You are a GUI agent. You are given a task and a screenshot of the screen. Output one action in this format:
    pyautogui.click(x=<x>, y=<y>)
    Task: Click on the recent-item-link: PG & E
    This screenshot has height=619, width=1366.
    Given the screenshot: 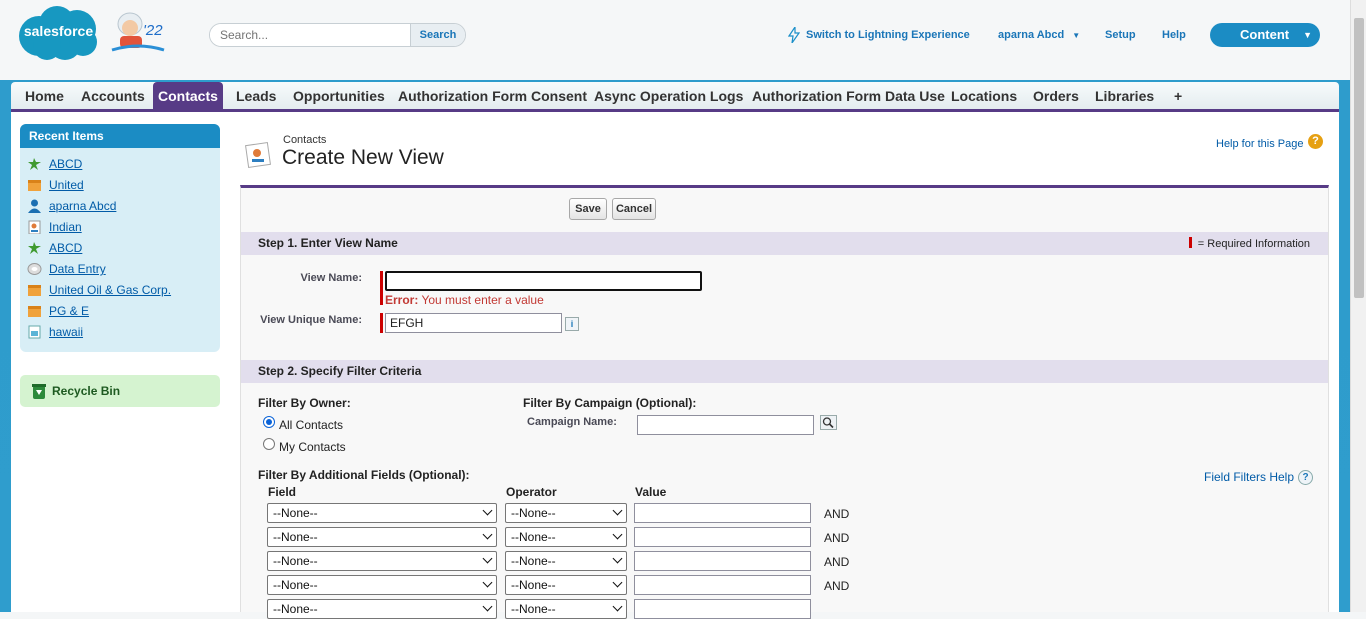 What is the action you would take?
    pyautogui.click(x=69, y=311)
    